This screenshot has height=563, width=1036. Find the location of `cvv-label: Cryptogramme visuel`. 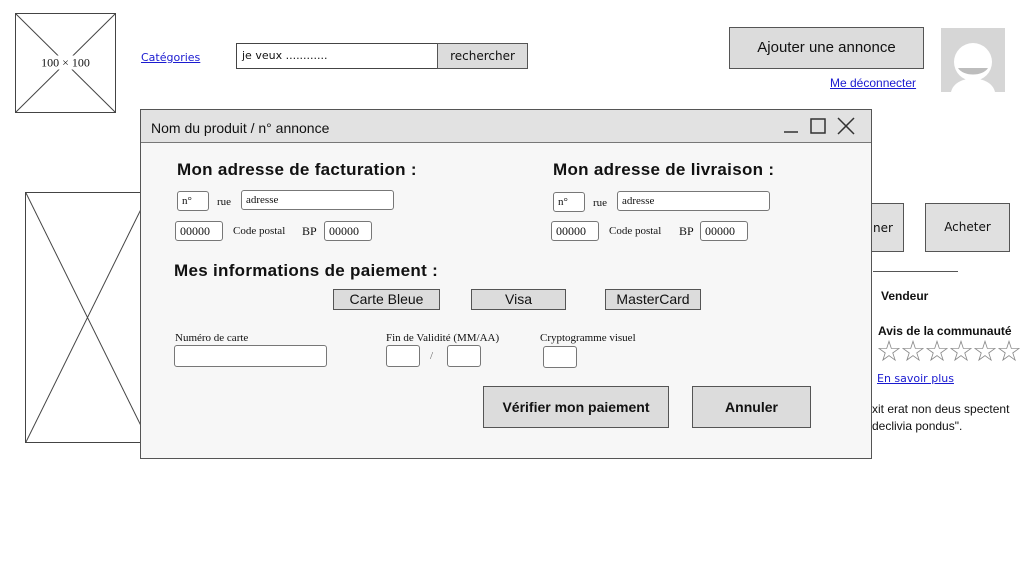

cvv-label: Cryptogramme visuel is located at coordinates (588, 338).